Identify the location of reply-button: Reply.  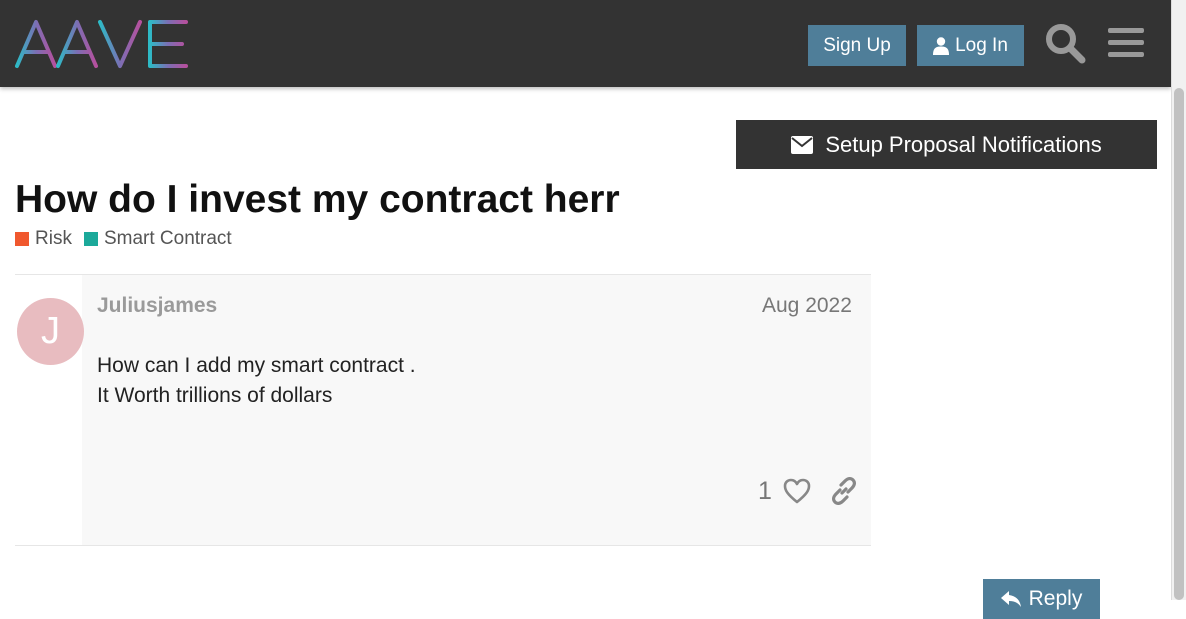
(1041, 599).